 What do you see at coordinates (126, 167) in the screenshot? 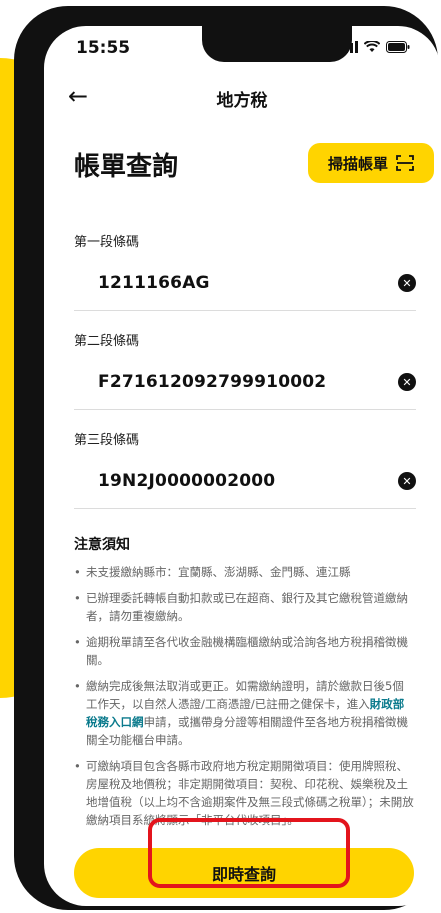
I see `page-title: 帳單查詢` at bounding box center [126, 167].